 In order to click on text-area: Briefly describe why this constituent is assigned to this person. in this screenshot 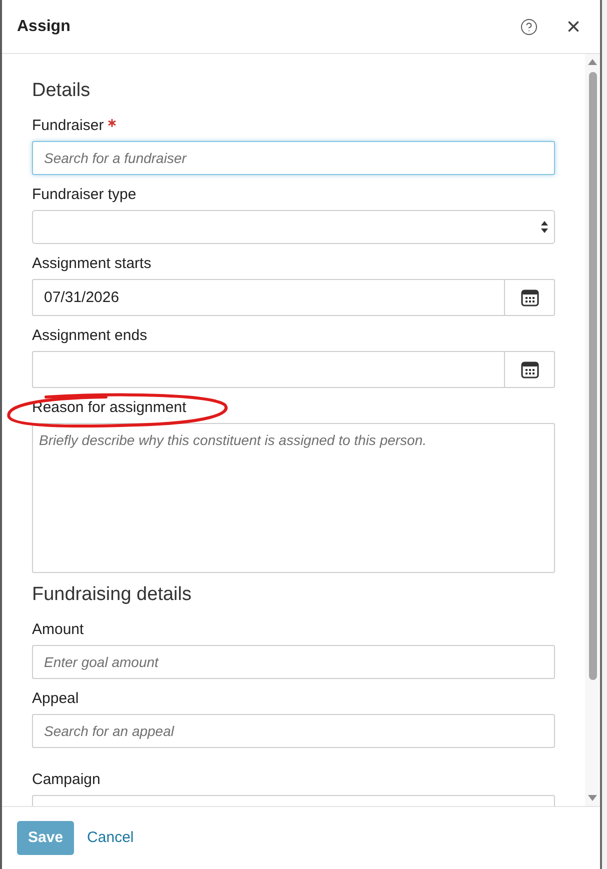, I will do `click(293, 498)`.